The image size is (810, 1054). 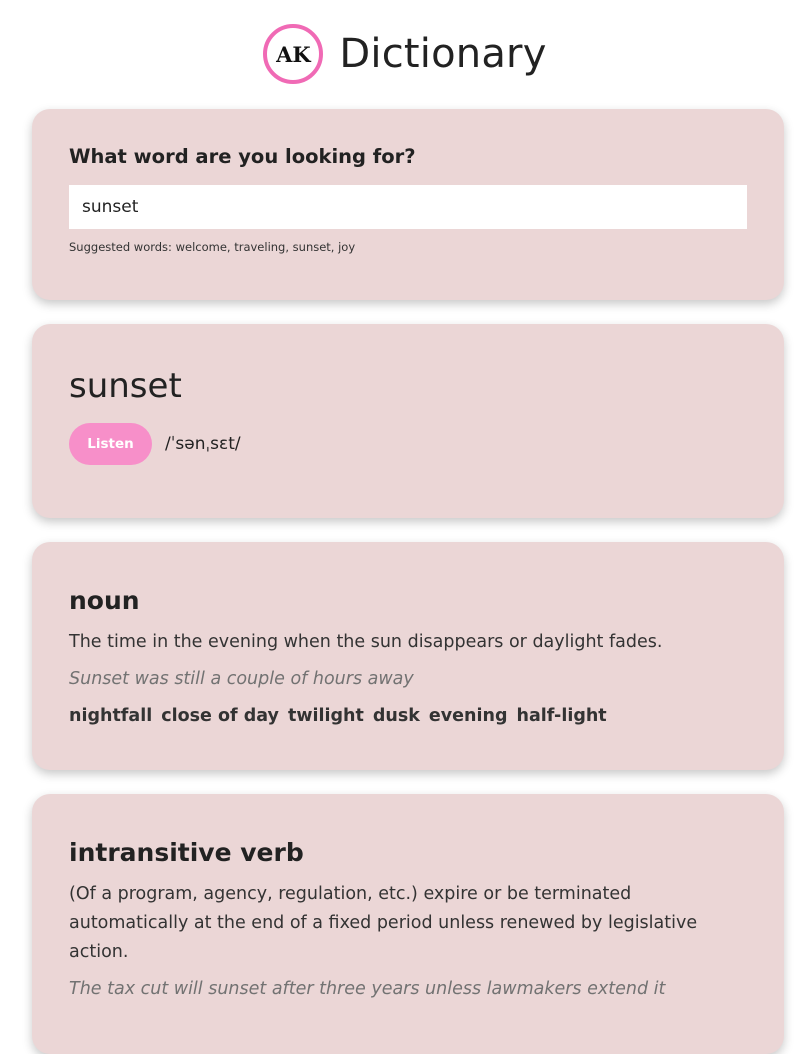 What do you see at coordinates (125, 386) in the screenshot?
I see `word-title: sunset` at bounding box center [125, 386].